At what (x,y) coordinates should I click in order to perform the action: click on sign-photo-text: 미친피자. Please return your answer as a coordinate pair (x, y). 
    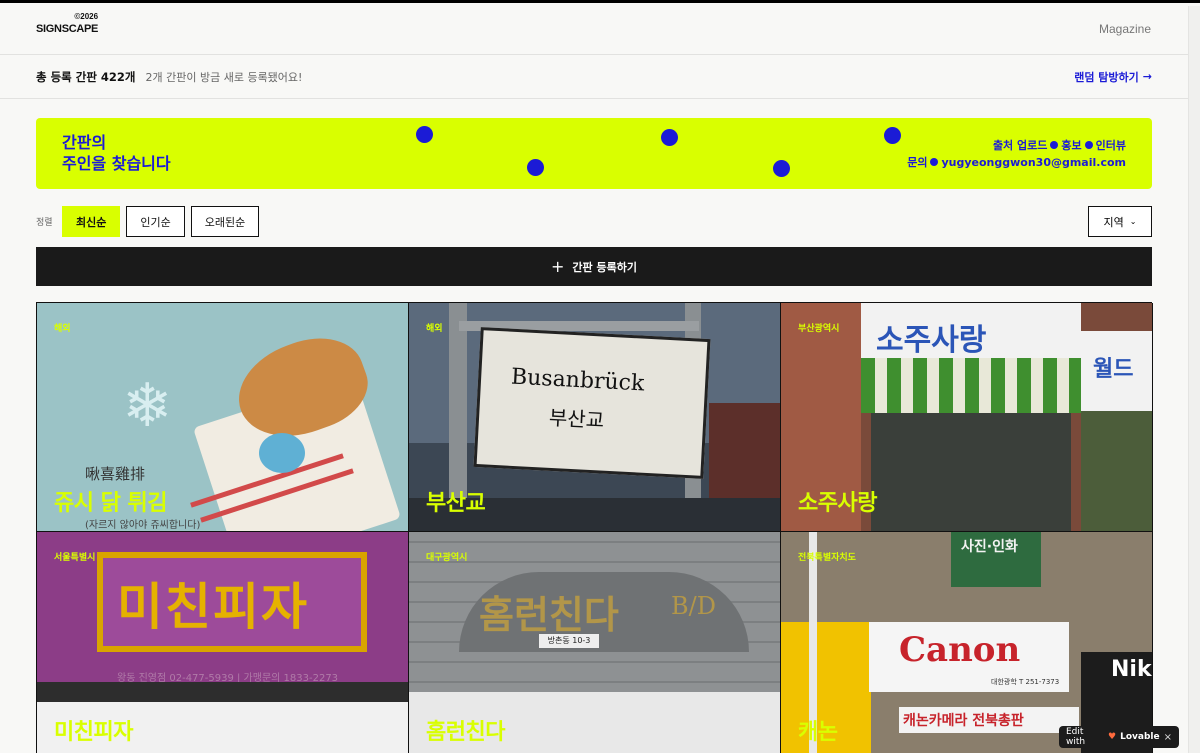
    Looking at the image, I should click on (213, 607).